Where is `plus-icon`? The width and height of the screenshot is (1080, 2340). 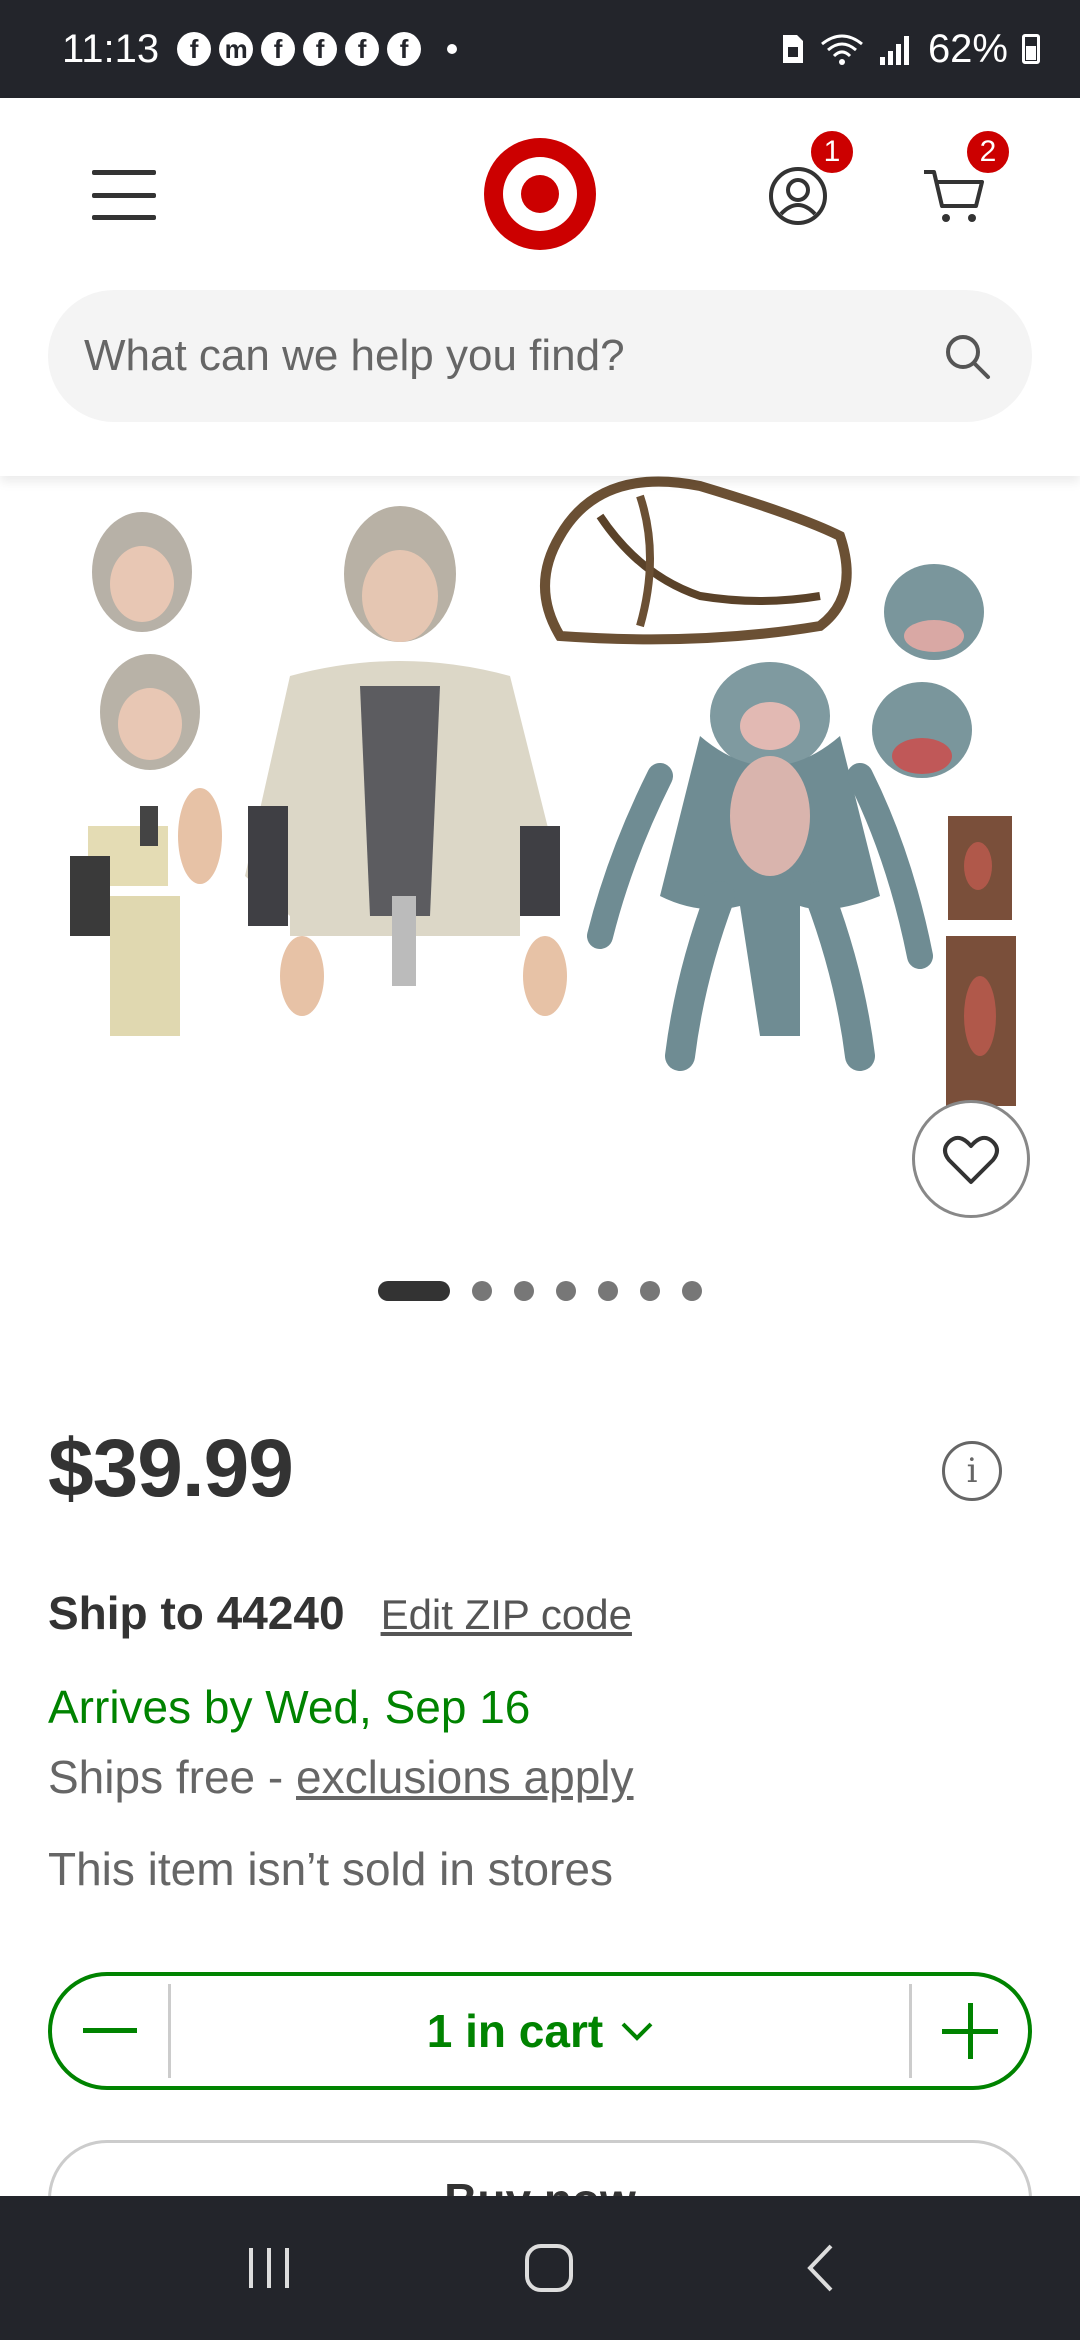 plus-icon is located at coordinates (970, 2031).